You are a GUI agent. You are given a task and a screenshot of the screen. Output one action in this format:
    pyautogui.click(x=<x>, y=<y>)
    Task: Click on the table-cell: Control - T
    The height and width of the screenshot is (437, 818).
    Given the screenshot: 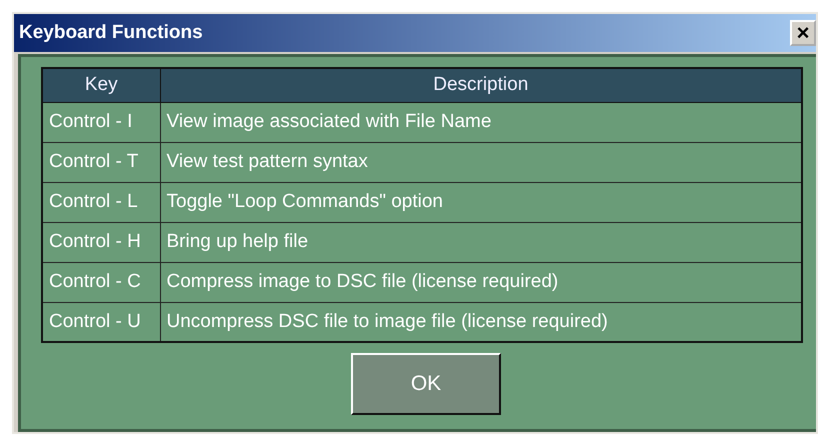 What is the action you would take?
    pyautogui.click(x=101, y=162)
    